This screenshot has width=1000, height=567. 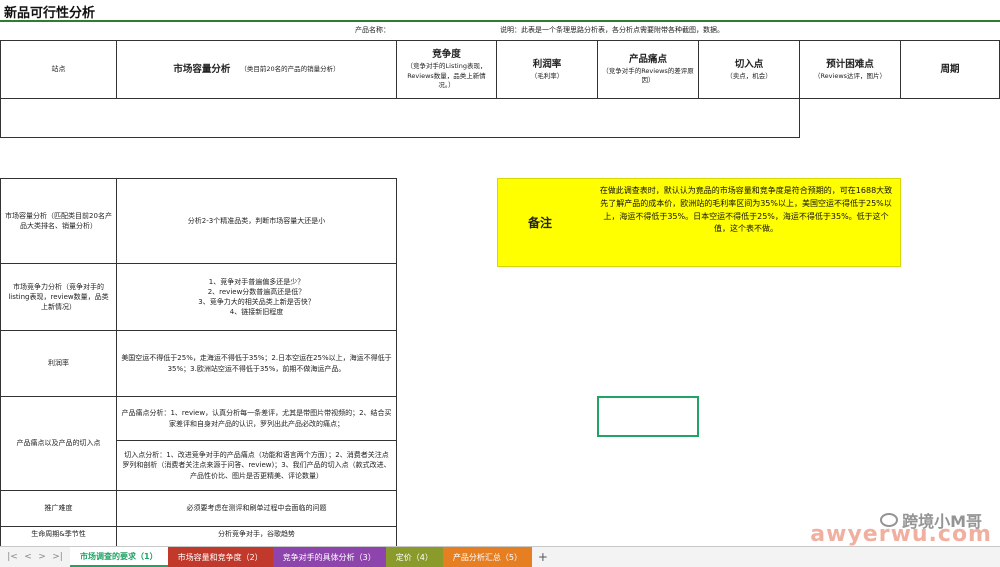 I want to click on header-pain-sub: （竞争对手的Reviews的差评原因）, so click(x=648, y=76).